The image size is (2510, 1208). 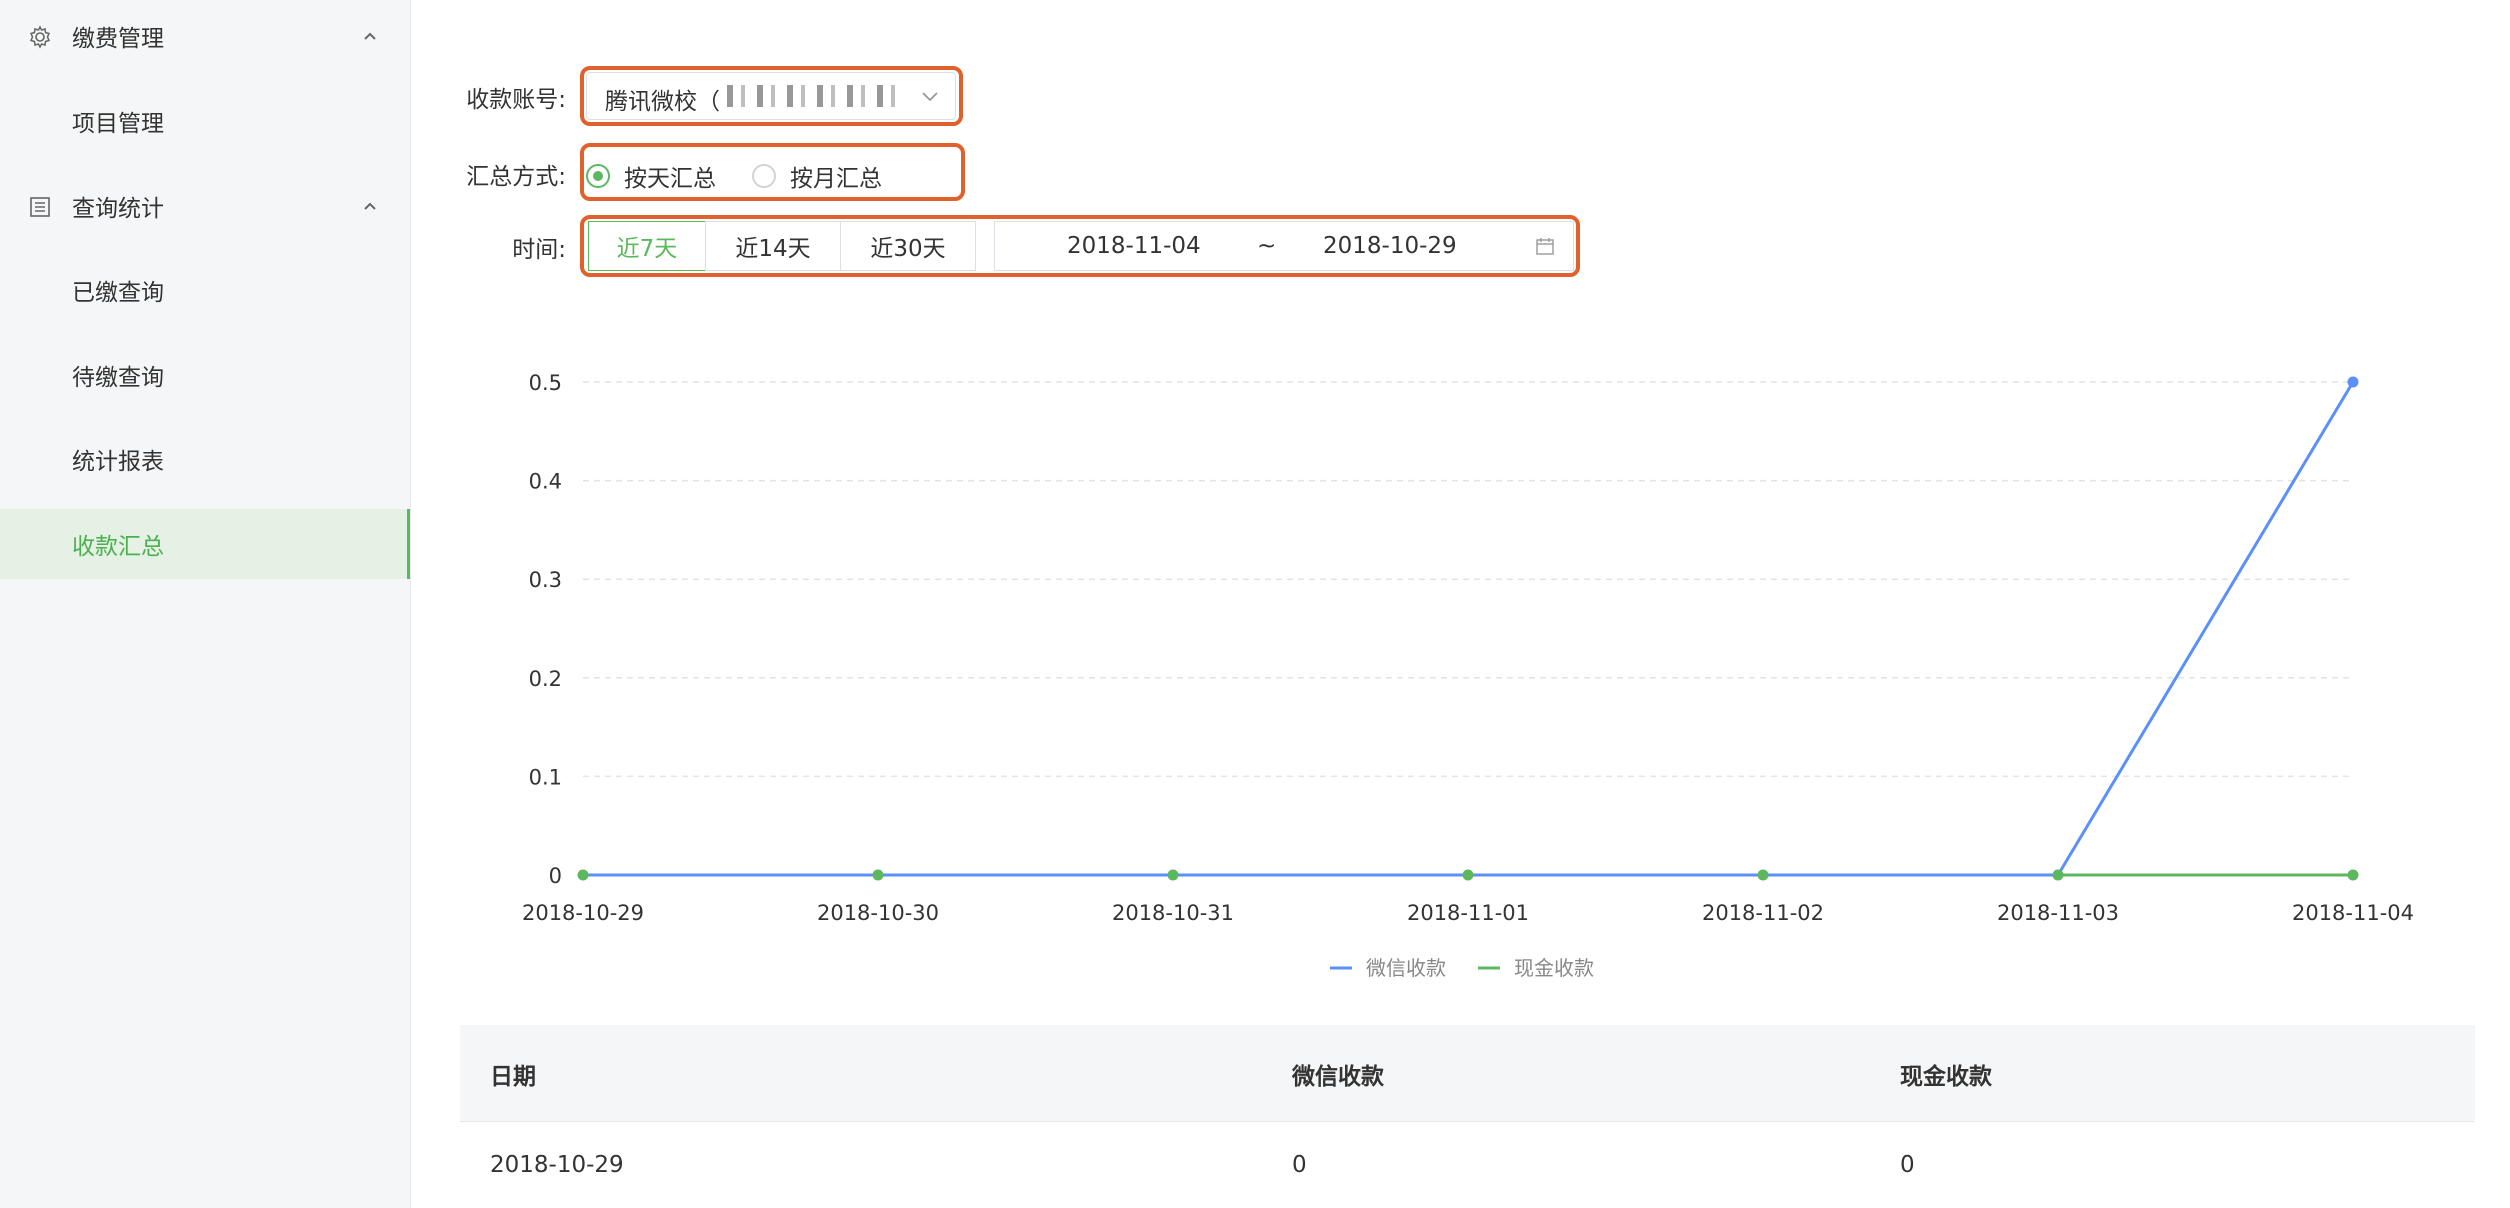 What do you see at coordinates (1406, 968) in the screenshot?
I see `legend-label: 微信收款` at bounding box center [1406, 968].